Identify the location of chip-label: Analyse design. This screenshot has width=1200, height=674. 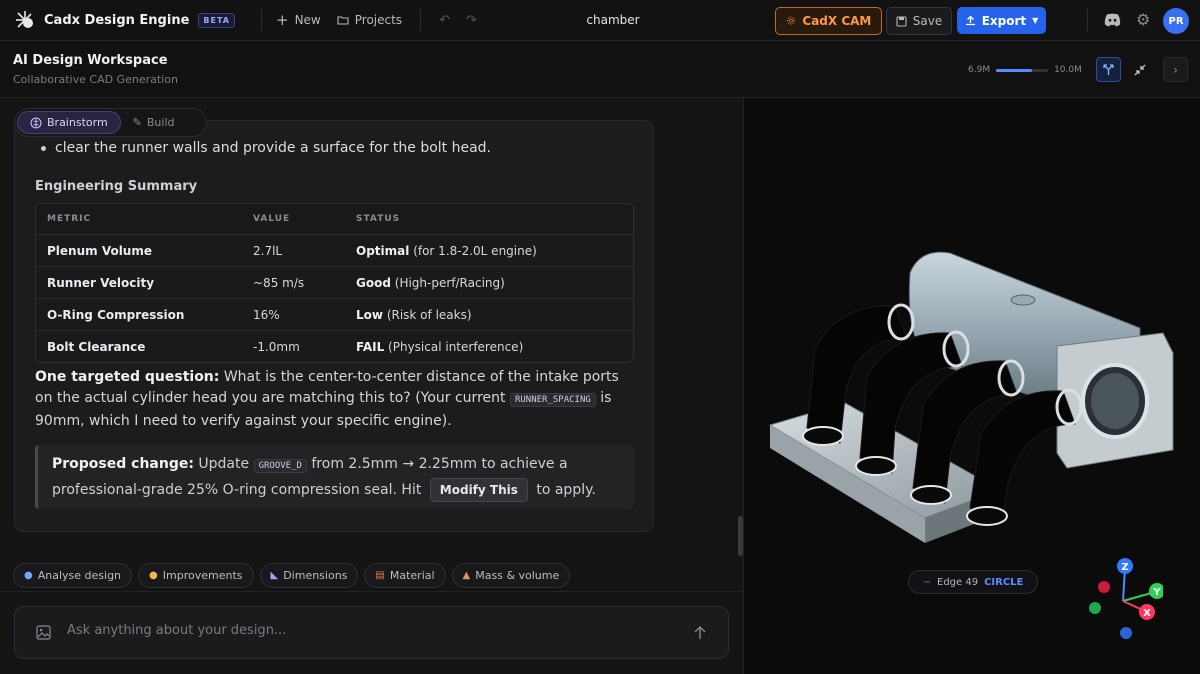
(79, 575).